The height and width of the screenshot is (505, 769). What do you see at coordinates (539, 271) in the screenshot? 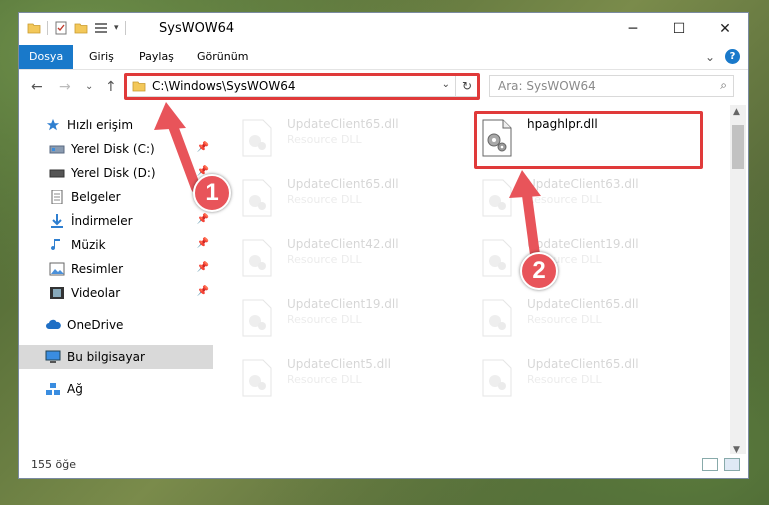
I see `callout-2: 2` at bounding box center [539, 271].